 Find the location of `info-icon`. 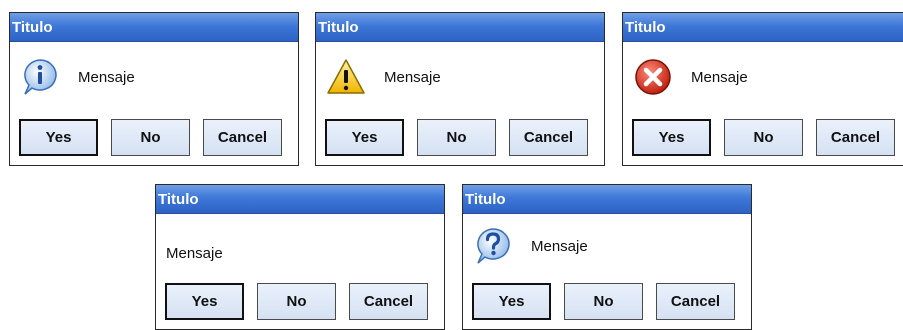

info-icon is located at coordinates (40, 77).